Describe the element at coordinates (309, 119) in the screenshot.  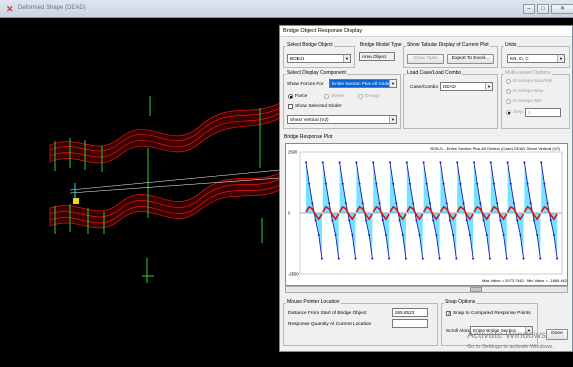
I see `component-value: Shear Vertical (V2)` at that location.